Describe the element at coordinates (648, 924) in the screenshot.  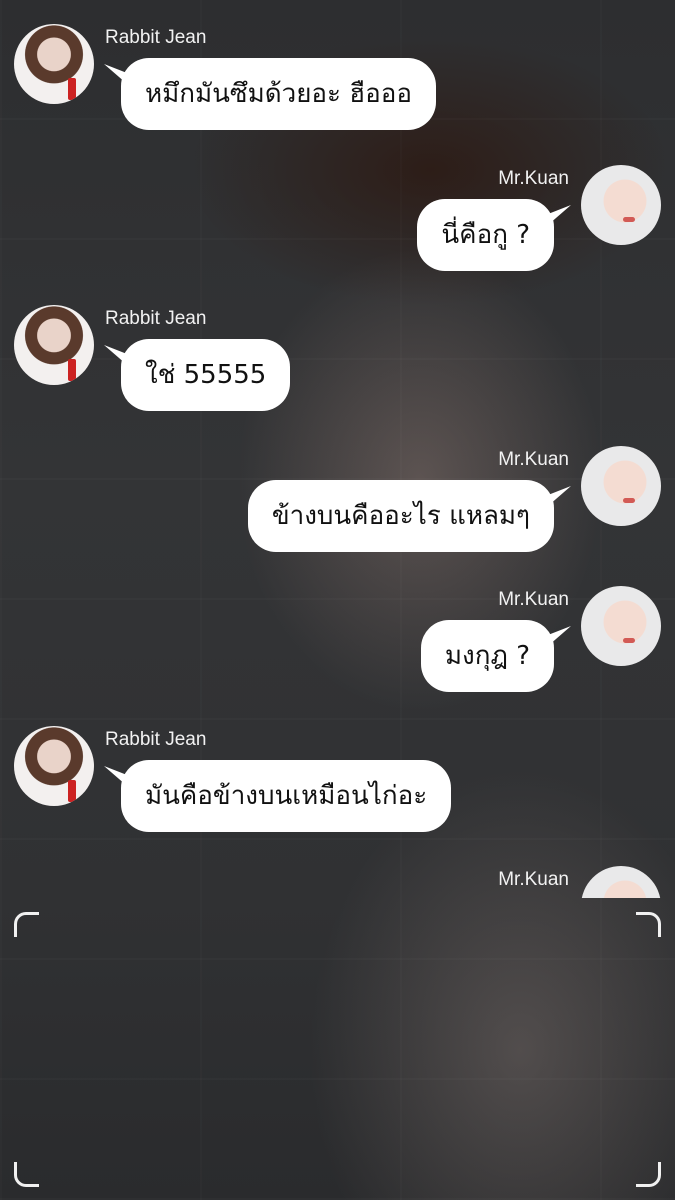
I see `viewfinder-corner-top-right` at that location.